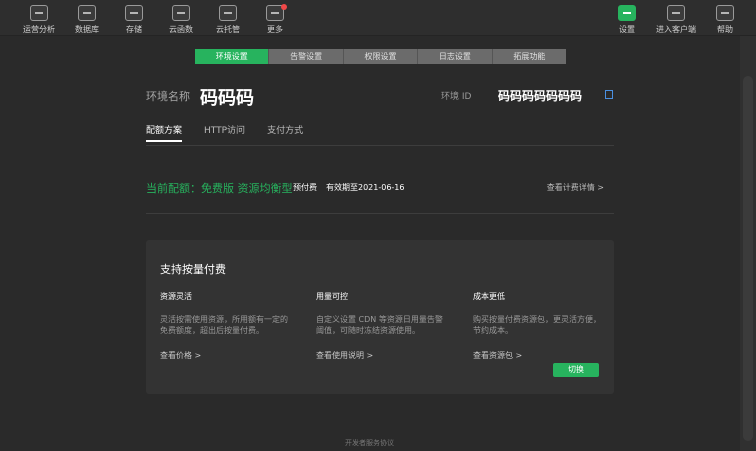  I want to click on toolbar-database: 数据库, so click(87, 20).